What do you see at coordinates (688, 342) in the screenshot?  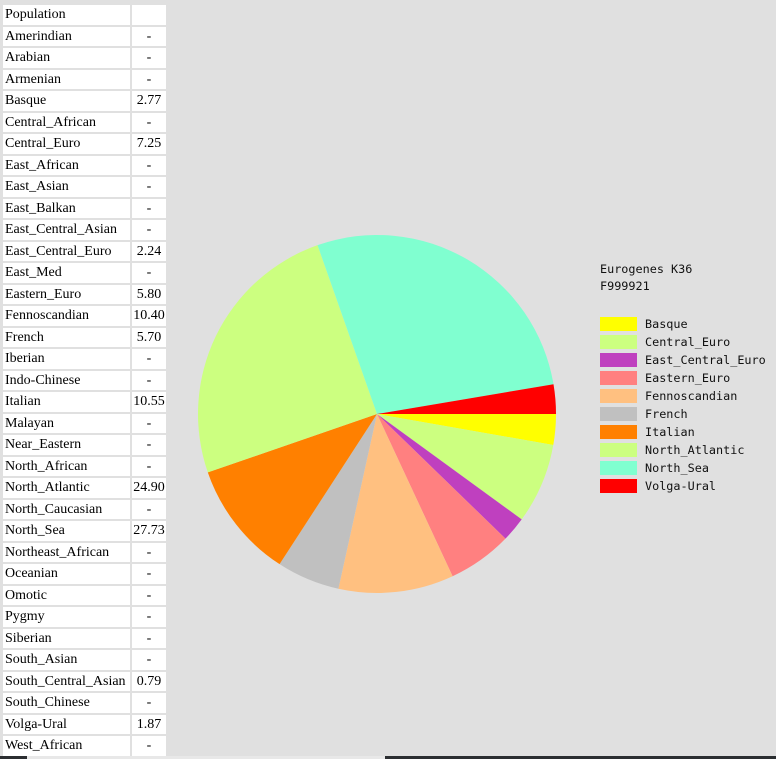 I see `legend-label: Central_Euro` at bounding box center [688, 342].